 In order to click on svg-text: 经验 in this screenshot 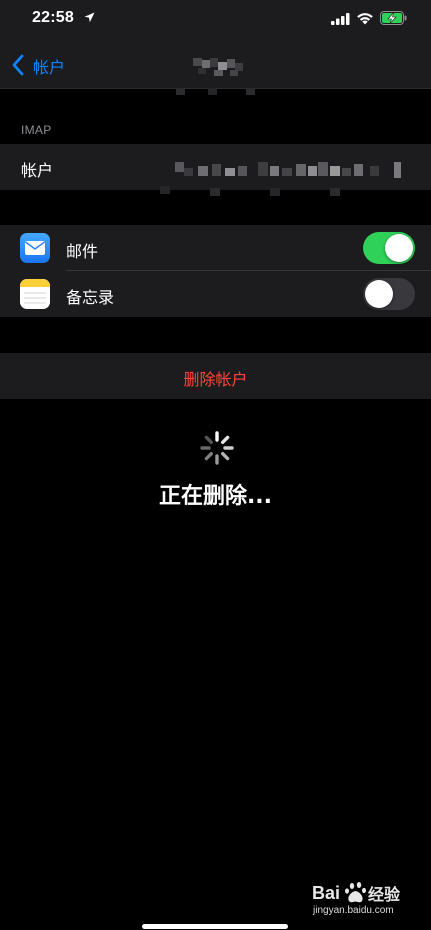, I will do `click(384, 894)`.